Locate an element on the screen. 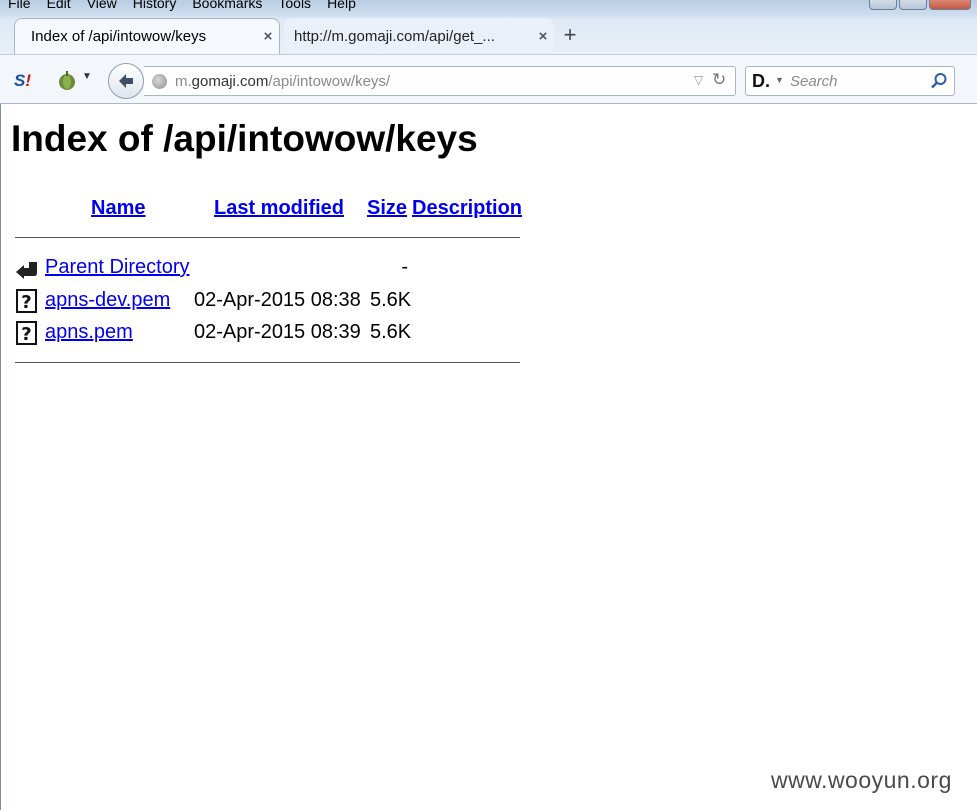 The width and height of the screenshot is (977, 810). window-border is located at coordinates (0, 457).